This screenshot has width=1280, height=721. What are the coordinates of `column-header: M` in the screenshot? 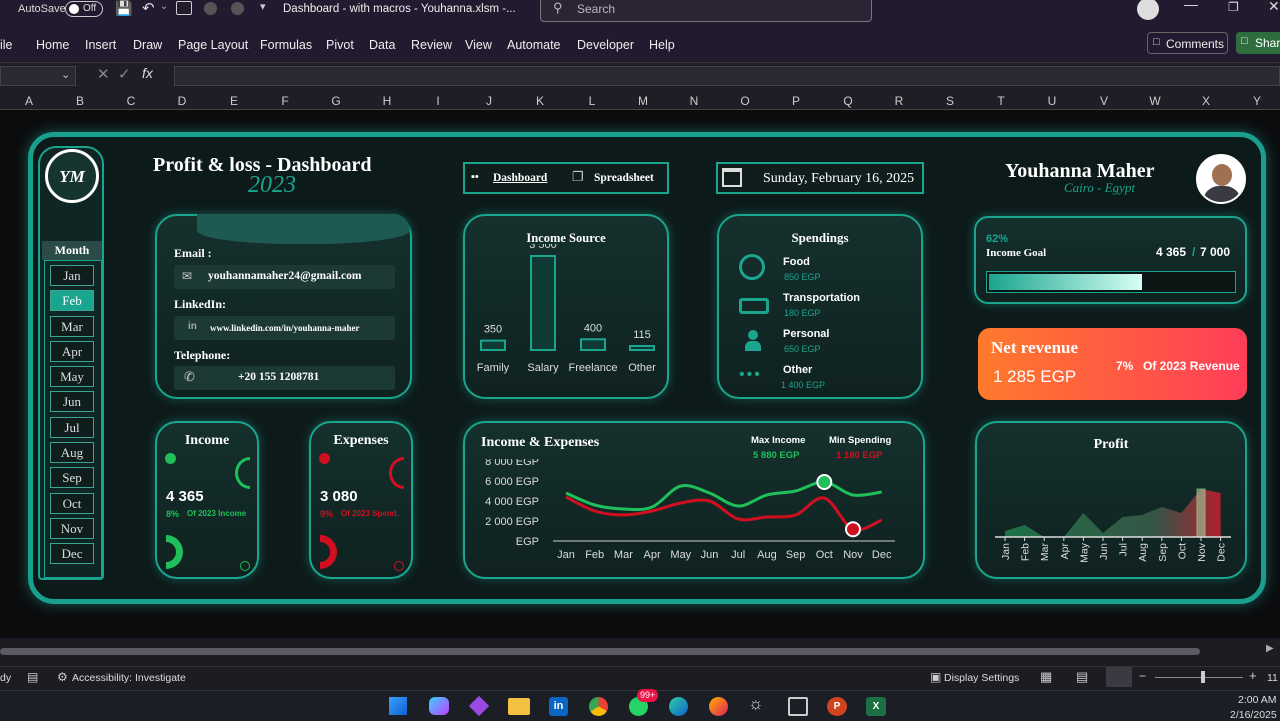 It's located at (643, 101).